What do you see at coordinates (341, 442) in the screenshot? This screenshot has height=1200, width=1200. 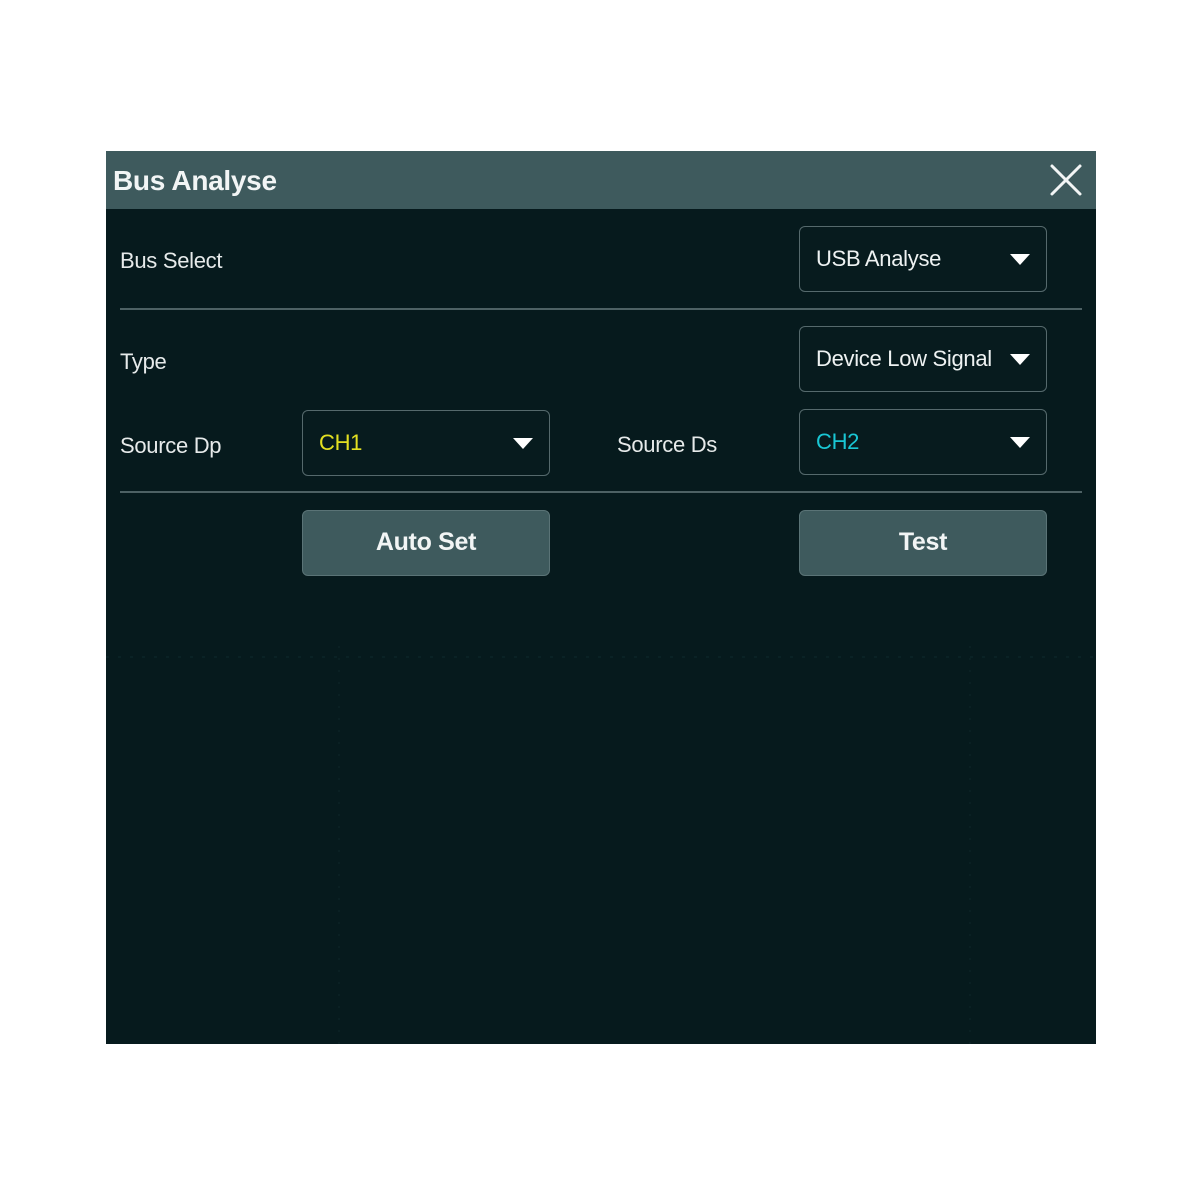 I see `source-dp-value: CH1` at bounding box center [341, 442].